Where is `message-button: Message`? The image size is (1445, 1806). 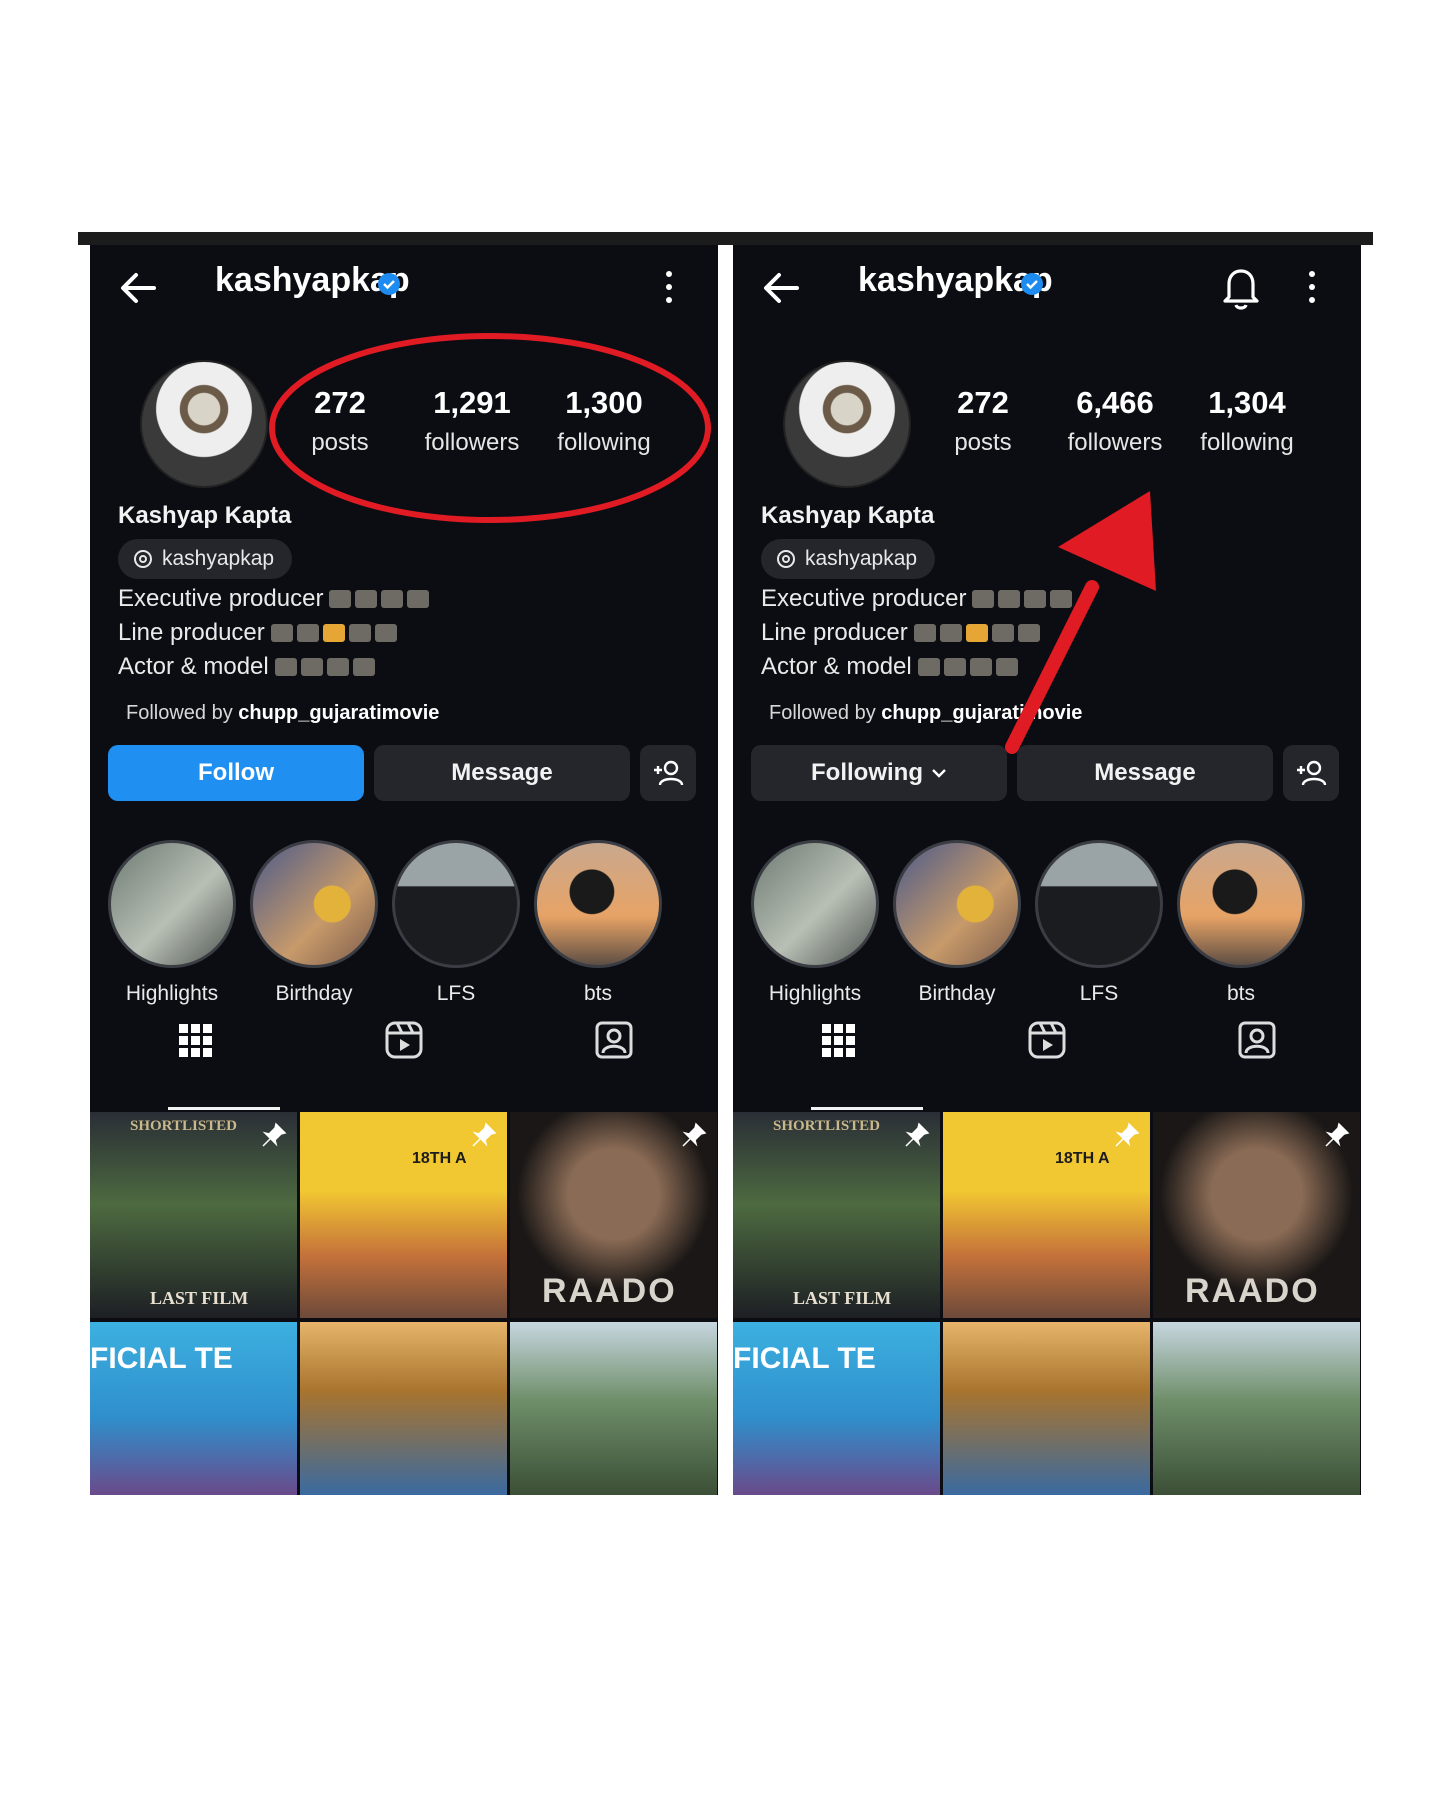
message-button: Message is located at coordinates (502, 773).